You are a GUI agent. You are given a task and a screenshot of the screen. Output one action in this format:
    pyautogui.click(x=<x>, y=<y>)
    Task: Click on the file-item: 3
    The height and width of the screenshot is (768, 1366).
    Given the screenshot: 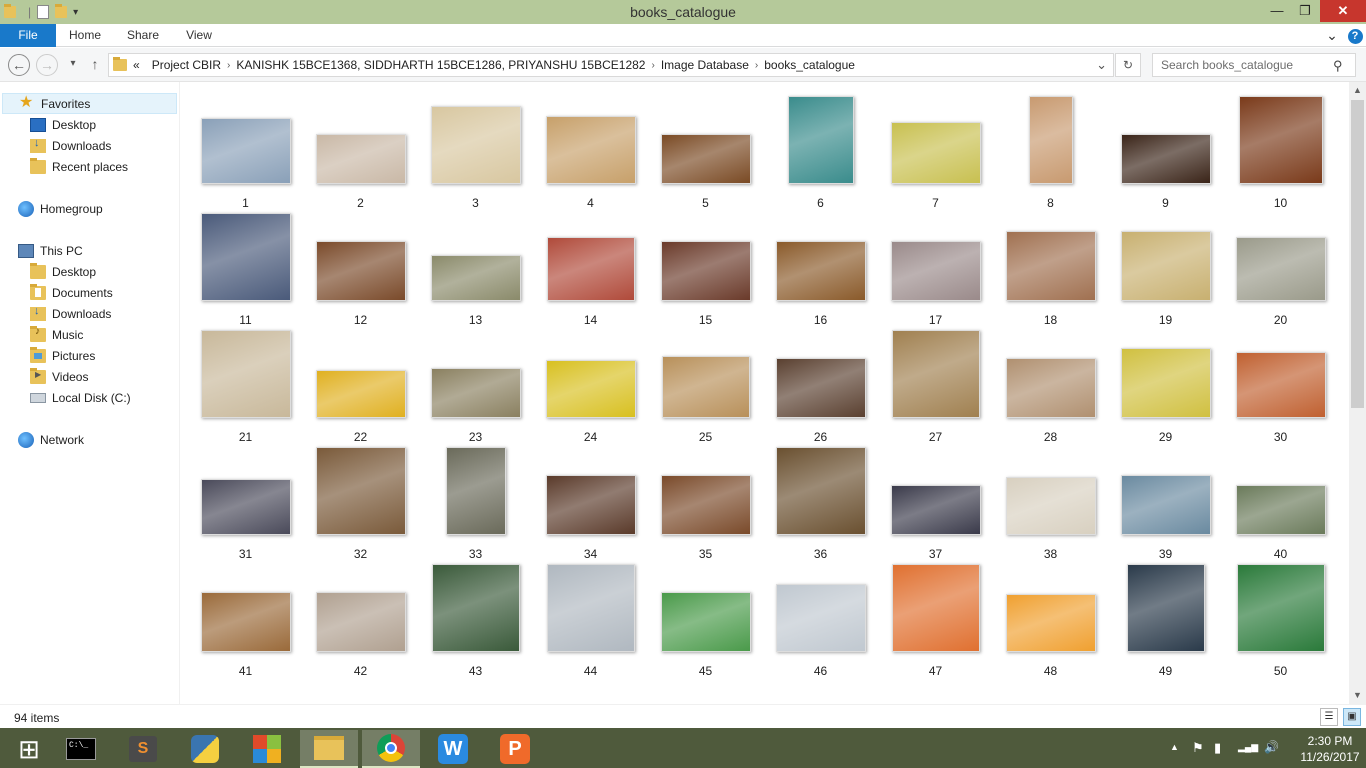 What is the action you would take?
    pyautogui.click(x=475, y=152)
    